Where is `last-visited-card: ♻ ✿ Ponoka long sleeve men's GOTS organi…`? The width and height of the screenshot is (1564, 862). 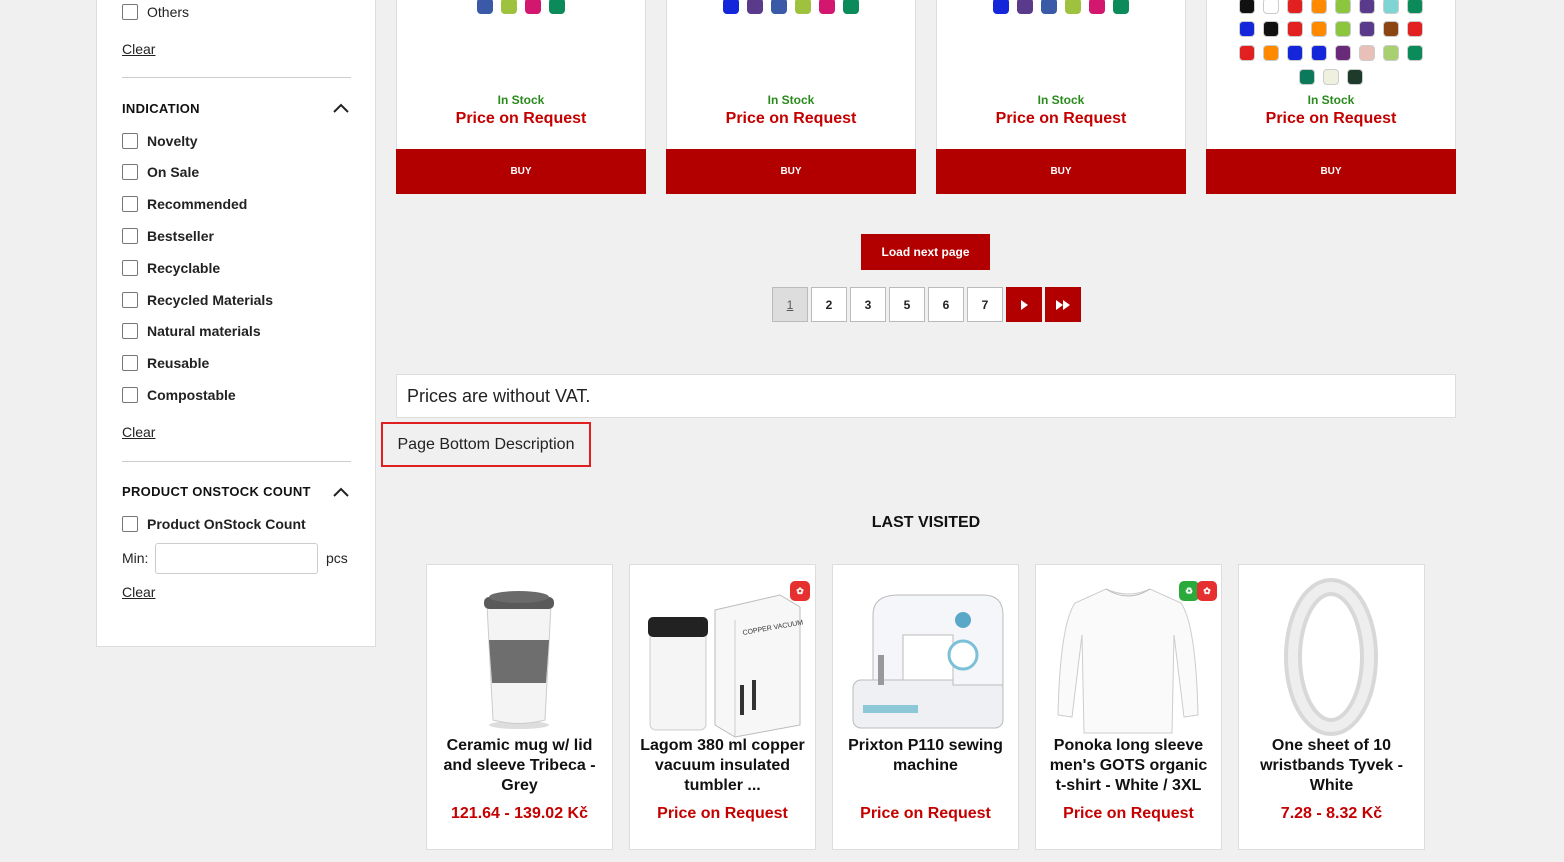
last-visited-card: ♻ ✿ Ponoka long sleeve men's GOTS organi… is located at coordinates (1128, 707).